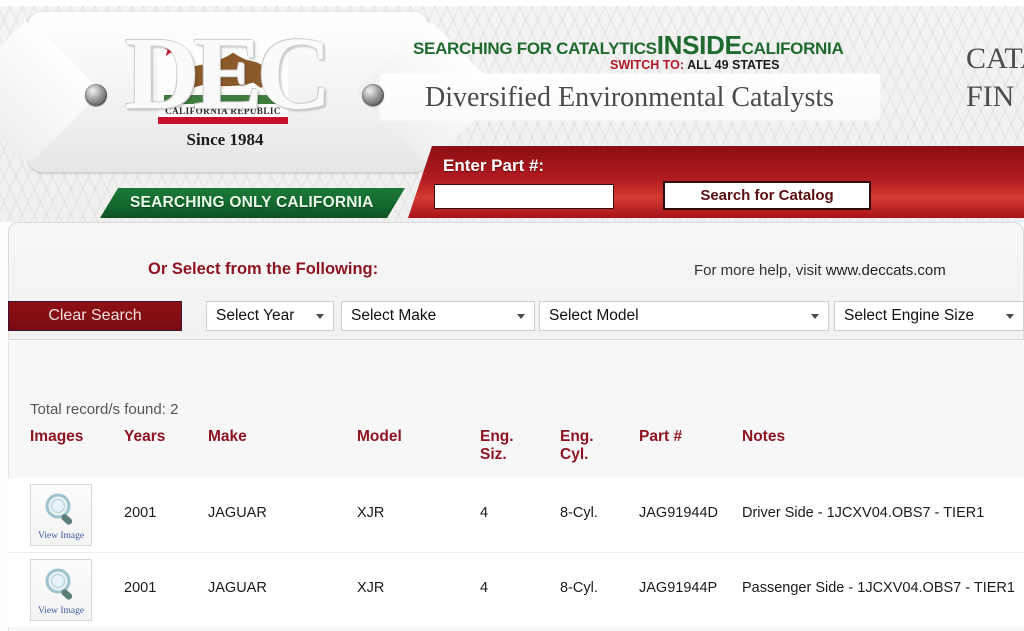 This screenshot has height=631, width=1024. I want to click on column-header-notes: Notes, so click(764, 436).